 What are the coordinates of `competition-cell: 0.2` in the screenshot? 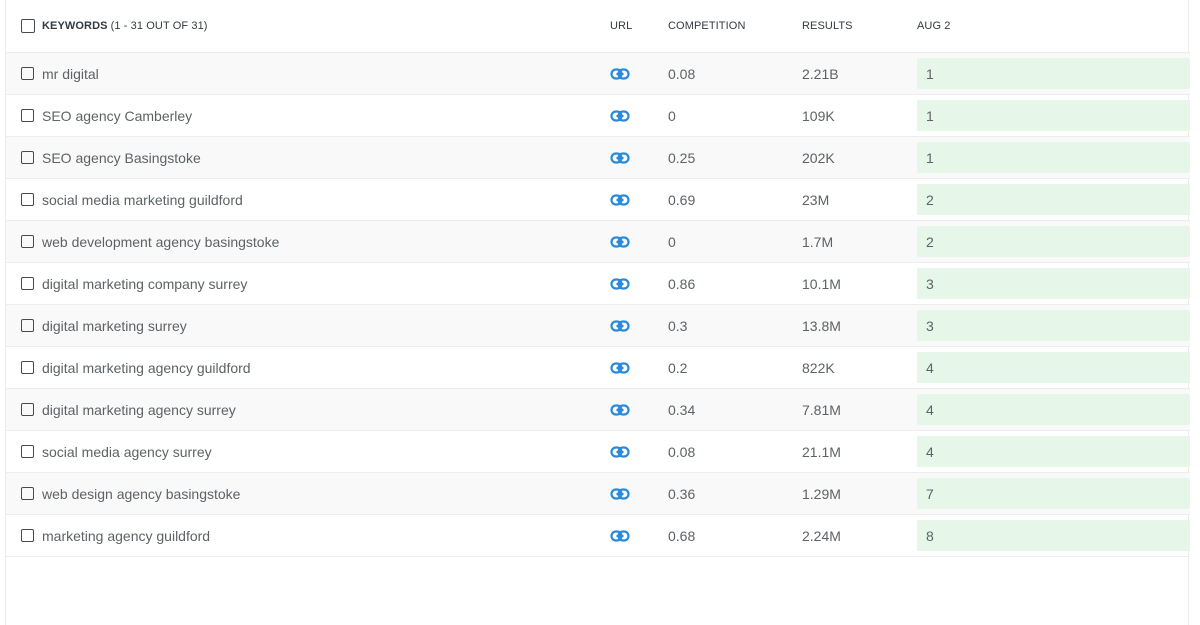 It's located at (678, 367).